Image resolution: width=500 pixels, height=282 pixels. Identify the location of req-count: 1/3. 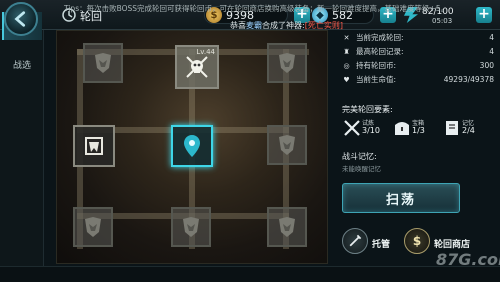
(418, 130).